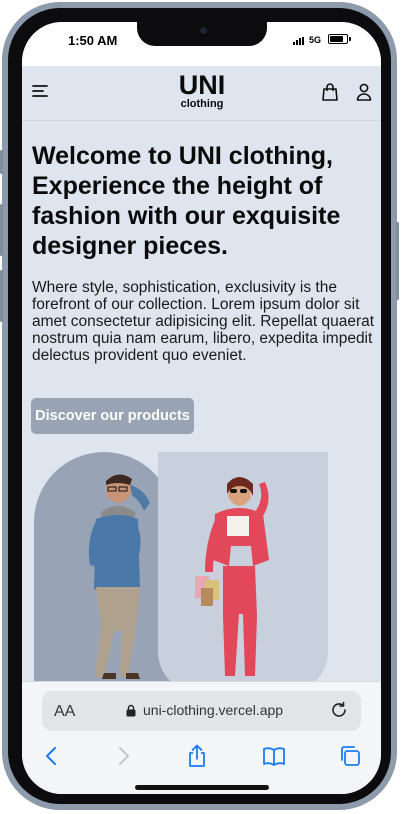 This screenshot has width=401, height=814. Describe the element at coordinates (339, 39) in the screenshot. I see `battery-icon` at that location.